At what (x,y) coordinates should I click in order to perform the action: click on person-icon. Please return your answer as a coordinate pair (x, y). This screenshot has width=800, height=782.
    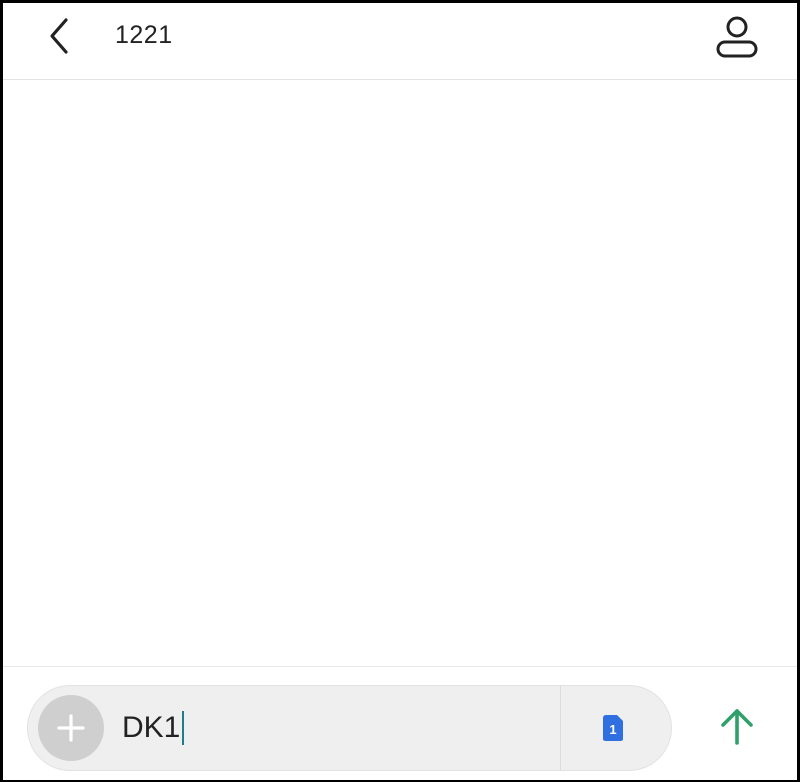
    Looking at the image, I should click on (737, 37).